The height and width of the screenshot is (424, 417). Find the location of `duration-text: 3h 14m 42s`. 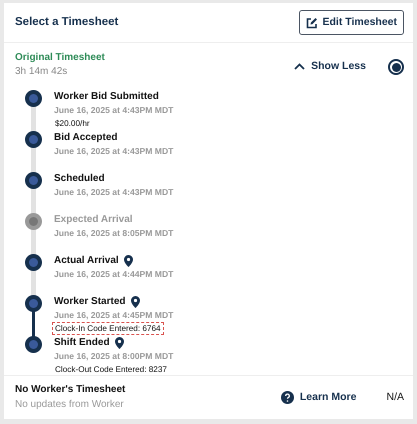

duration-text: 3h 14m 42s is located at coordinates (41, 72).